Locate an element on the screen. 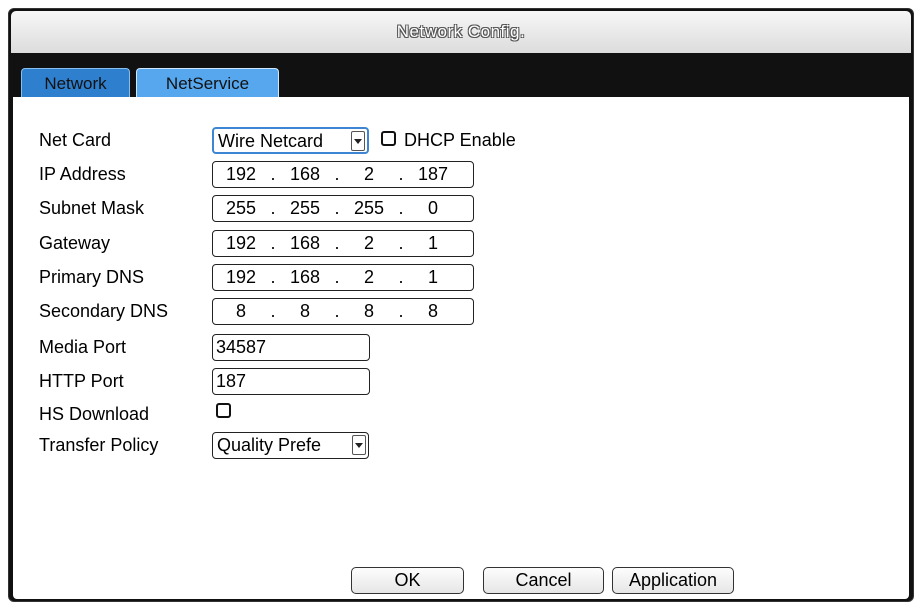 Image resolution: width=923 pixels, height=608 pixels. ip-address-field: 192. 168. 2. 187 is located at coordinates (343, 174).